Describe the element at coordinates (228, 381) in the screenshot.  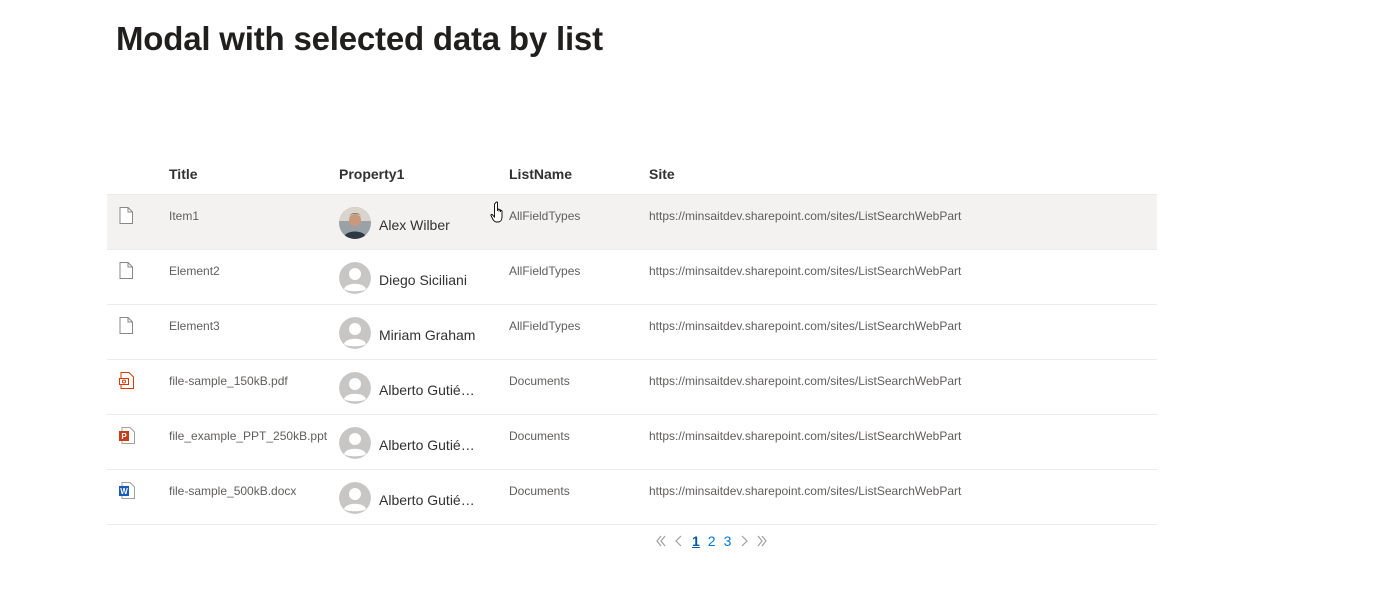
I see `row-title: file-sample_150kB.pdf` at that location.